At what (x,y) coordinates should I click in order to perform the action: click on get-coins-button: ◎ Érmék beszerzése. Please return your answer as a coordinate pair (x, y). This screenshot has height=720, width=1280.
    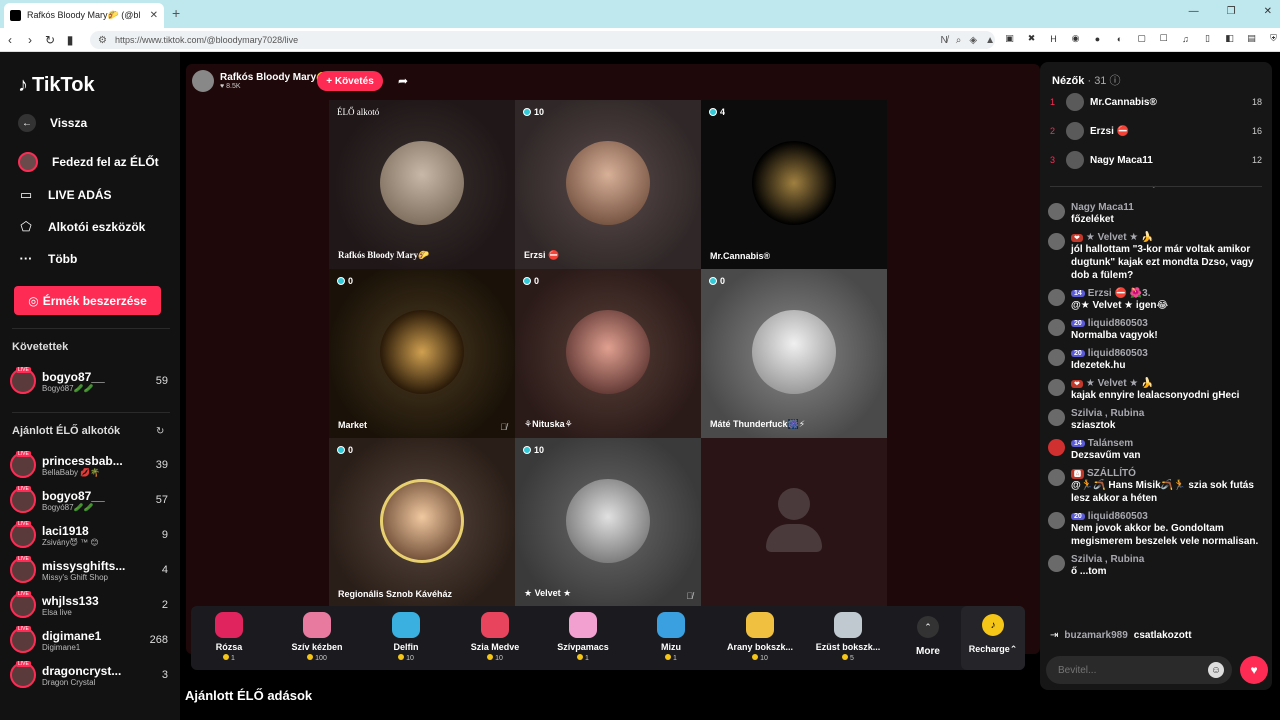
    Looking at the image, I should click on (87, 300).